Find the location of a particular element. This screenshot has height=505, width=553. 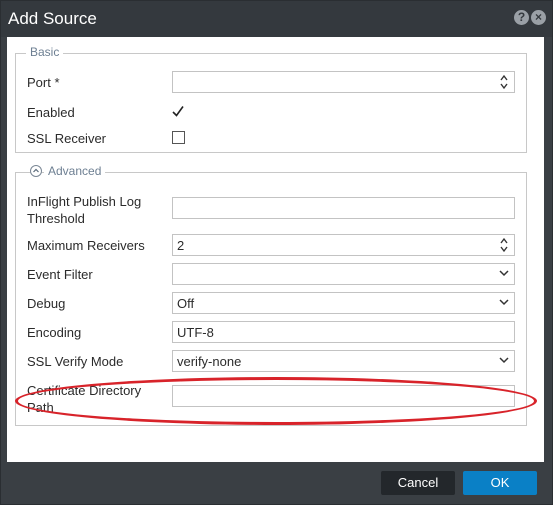

cert-dir-label: Certificate Directory Path is located at coordinates (84, 399).